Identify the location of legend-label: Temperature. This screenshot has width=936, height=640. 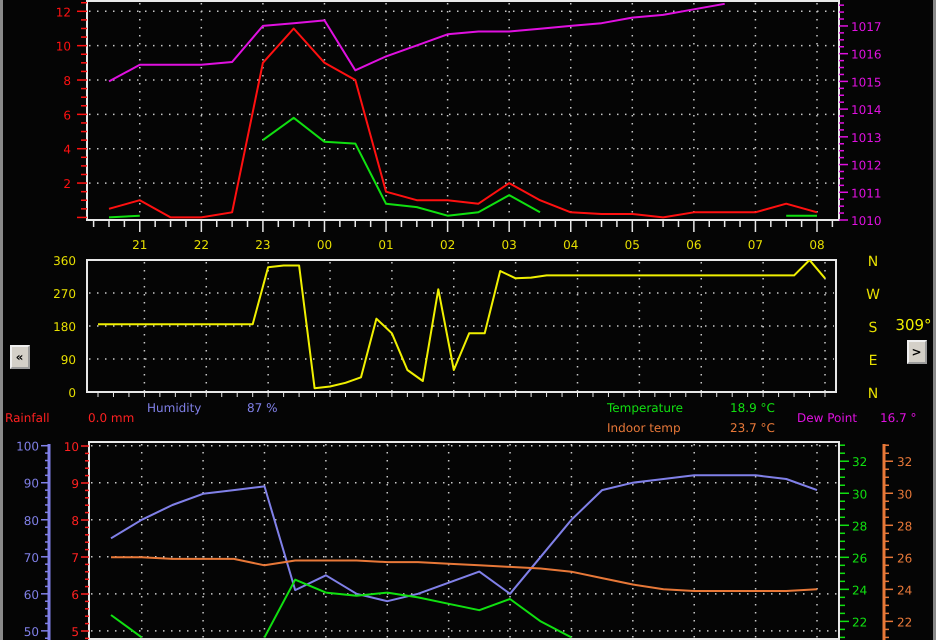
(645, 408).